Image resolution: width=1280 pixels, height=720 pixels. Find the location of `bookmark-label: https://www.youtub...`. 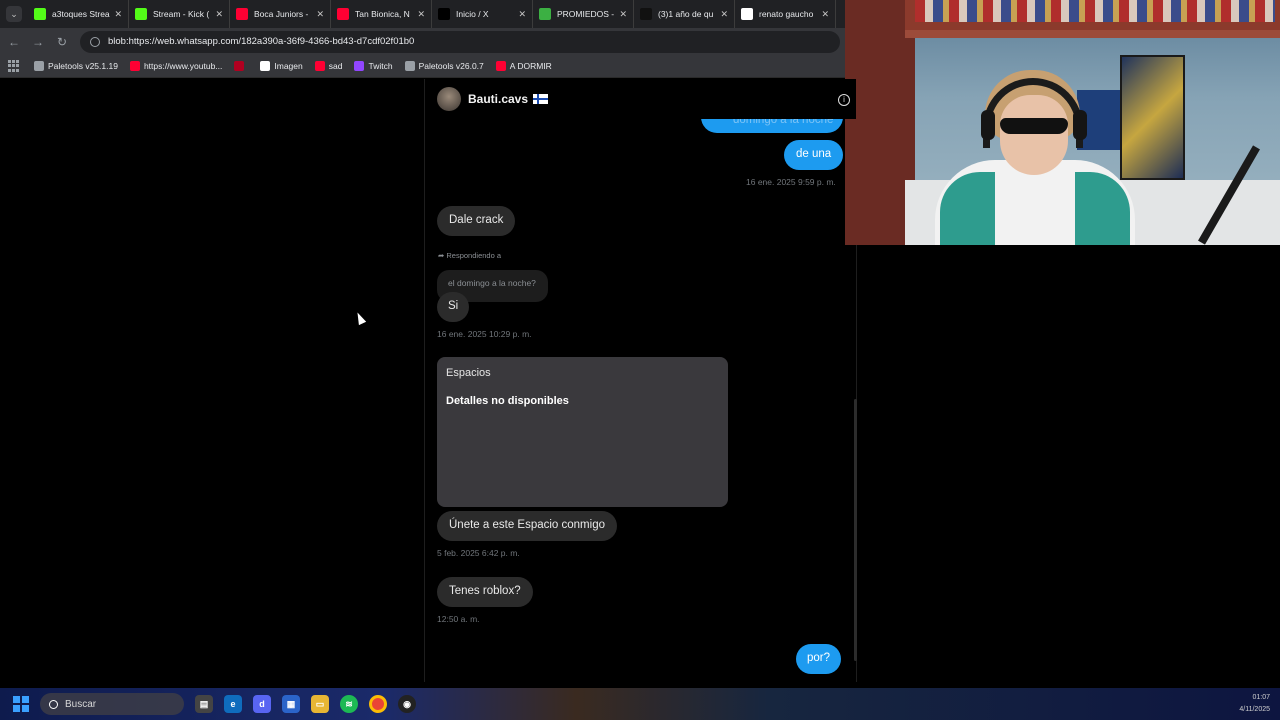

bookmark-label: https://www.youtub... is located at coordinates (183, 66).